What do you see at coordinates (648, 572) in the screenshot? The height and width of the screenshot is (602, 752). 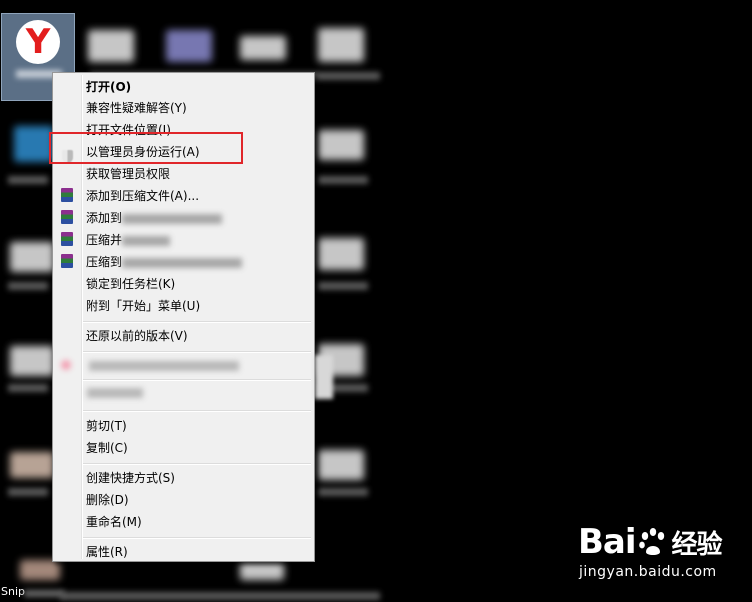 I see `watermark-url: jingyan.baidu.com` at bounding box center [648, 572].